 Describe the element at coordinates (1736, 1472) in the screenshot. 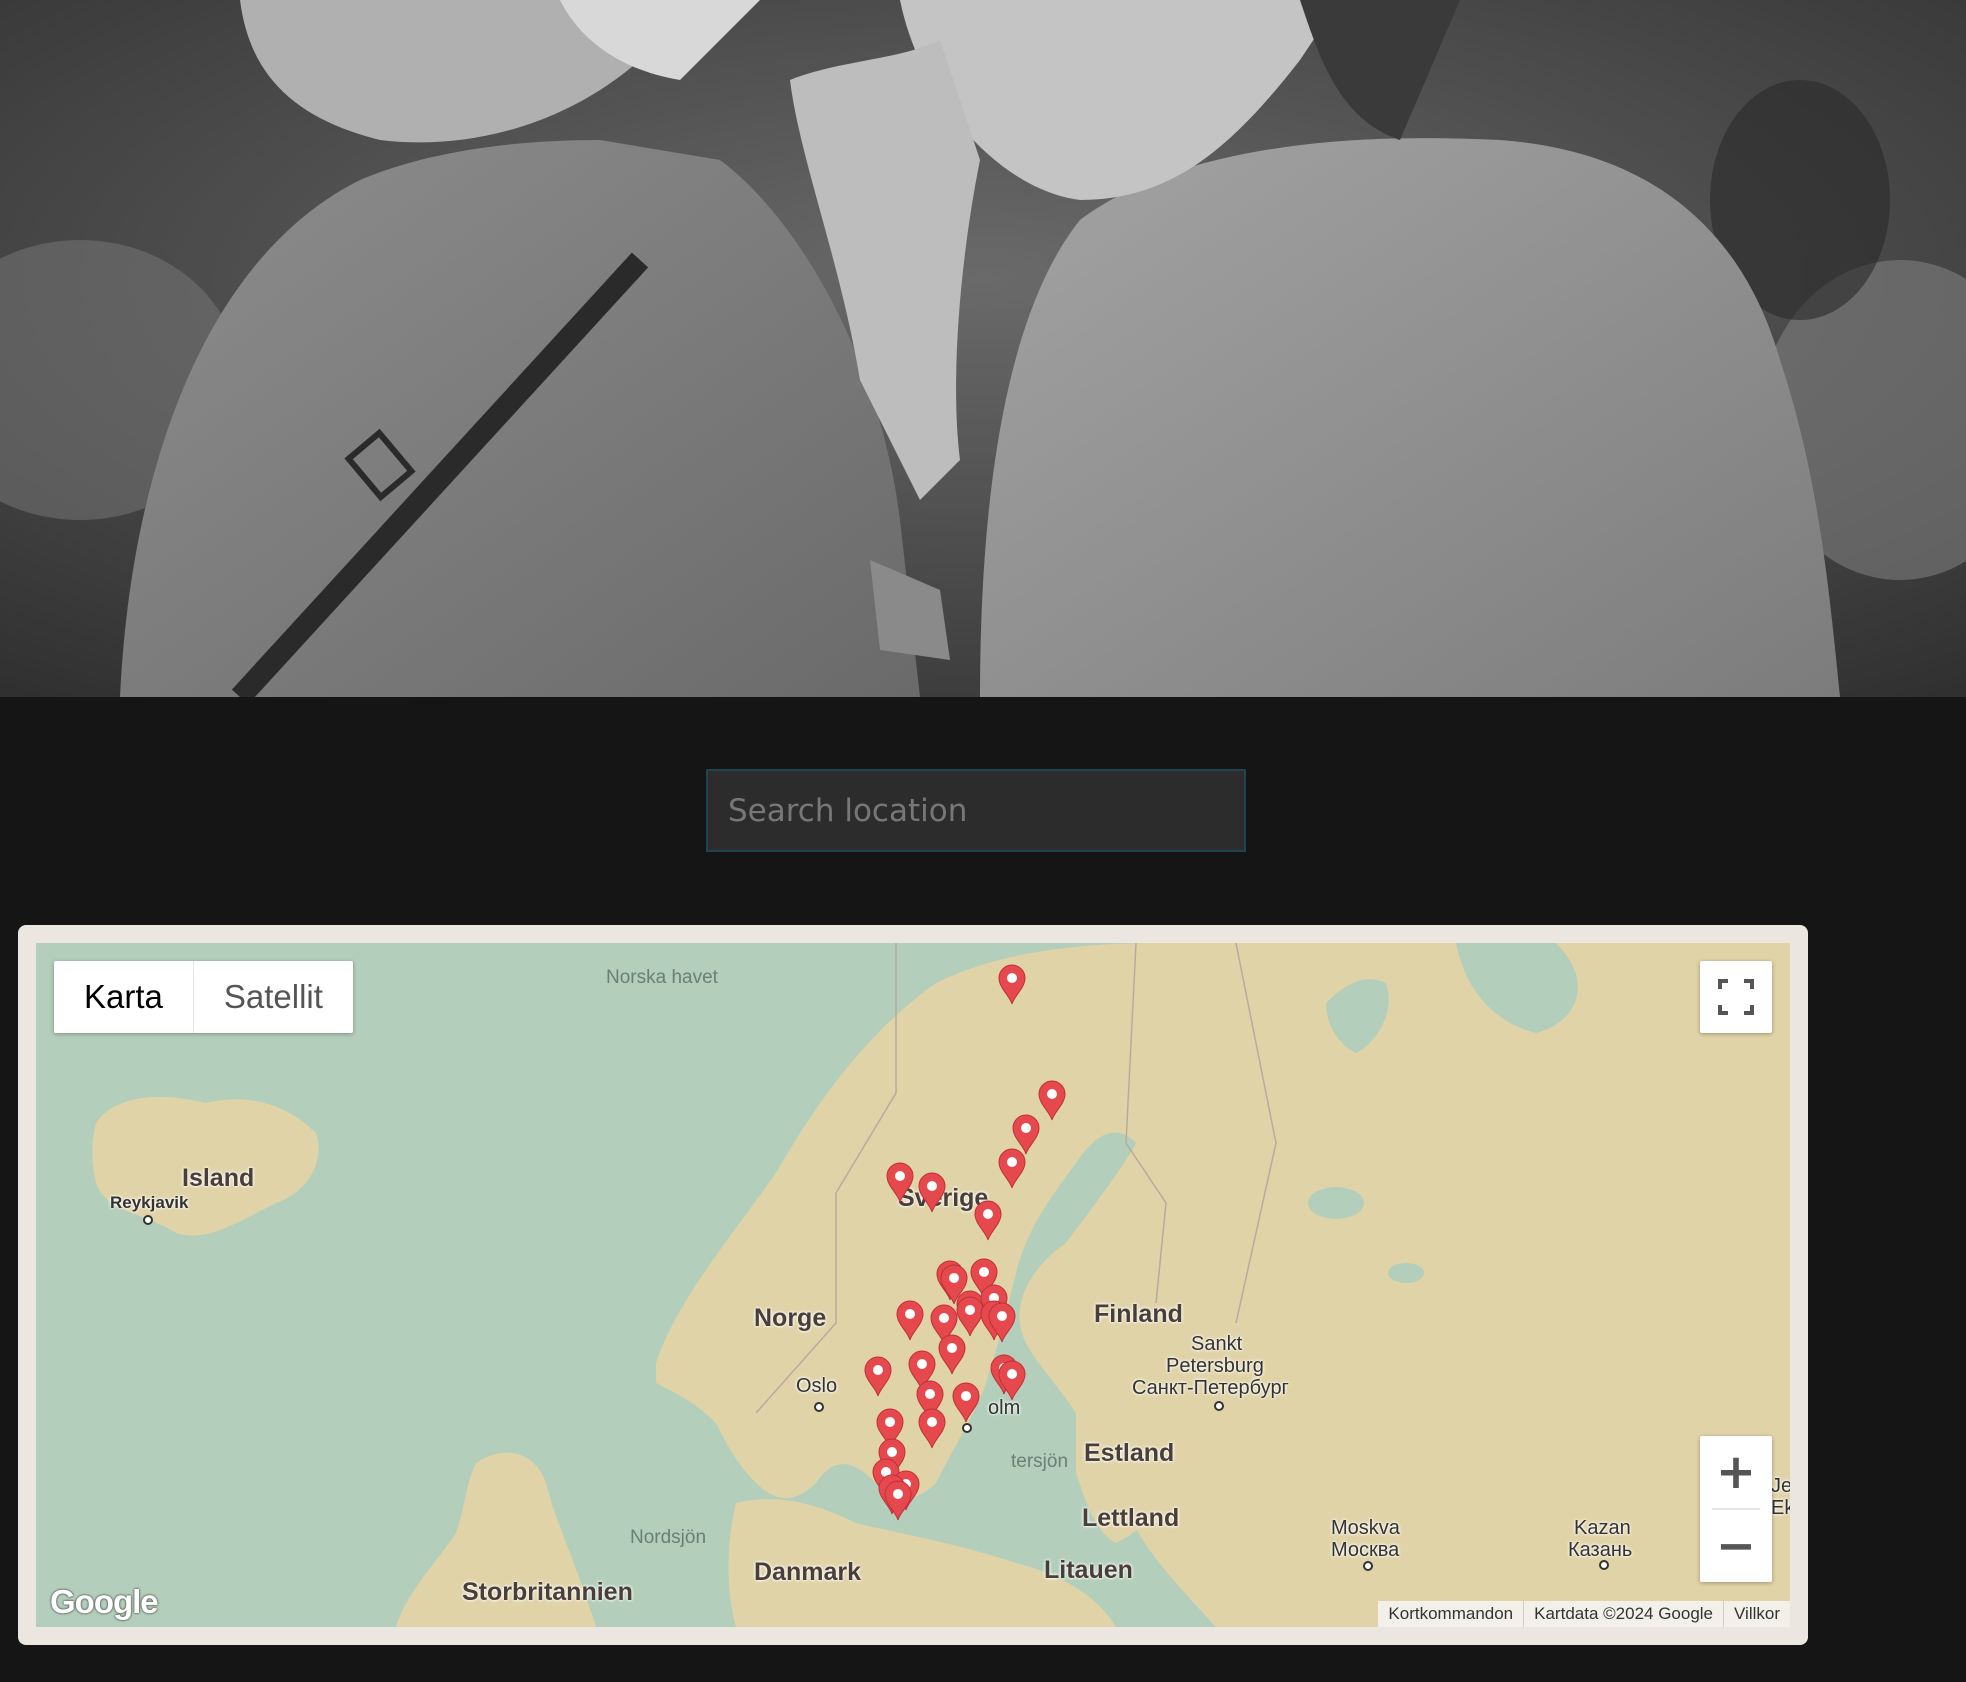

I see `zoom-in-button: +` at that location.